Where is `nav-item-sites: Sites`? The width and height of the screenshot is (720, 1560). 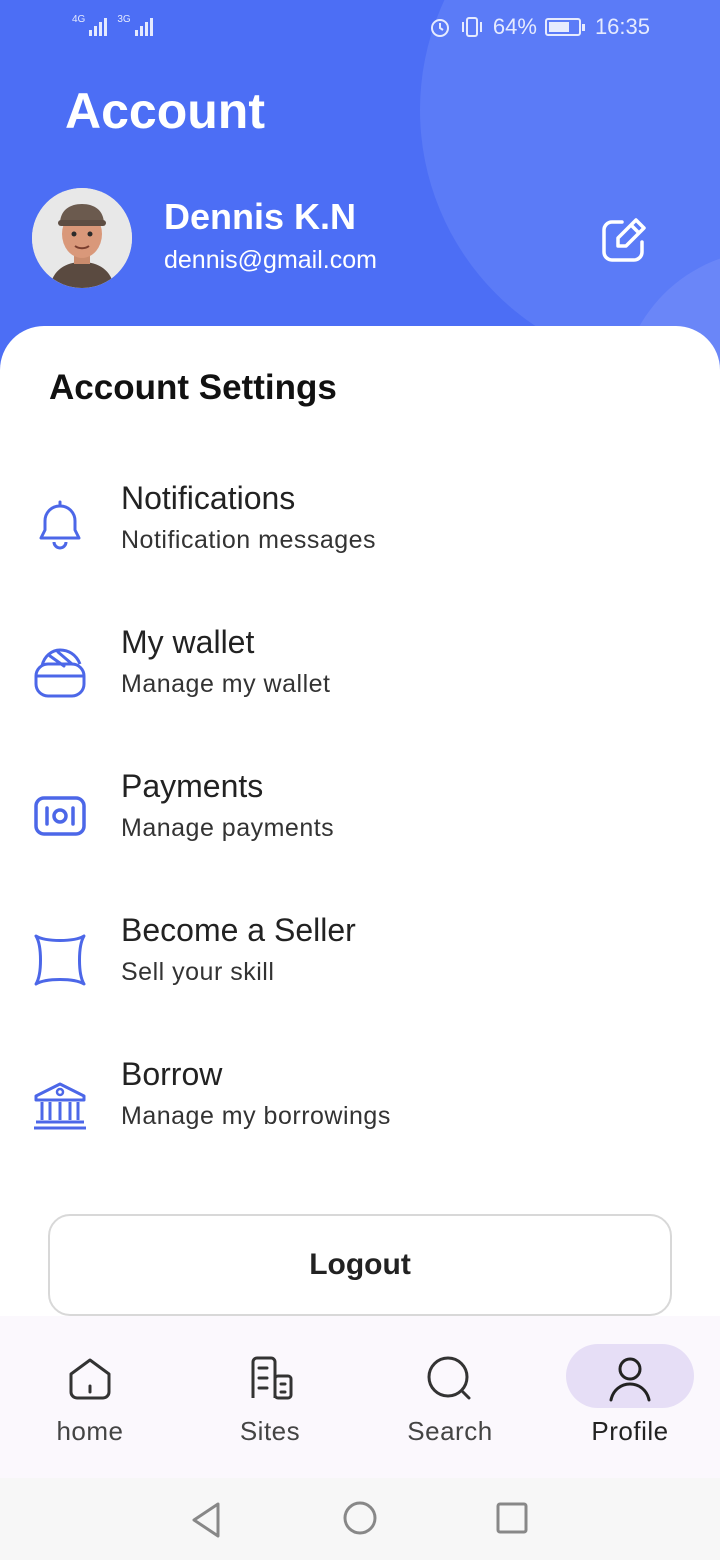
nav-item-sites: Sites is located at coordinates (270, 1397).